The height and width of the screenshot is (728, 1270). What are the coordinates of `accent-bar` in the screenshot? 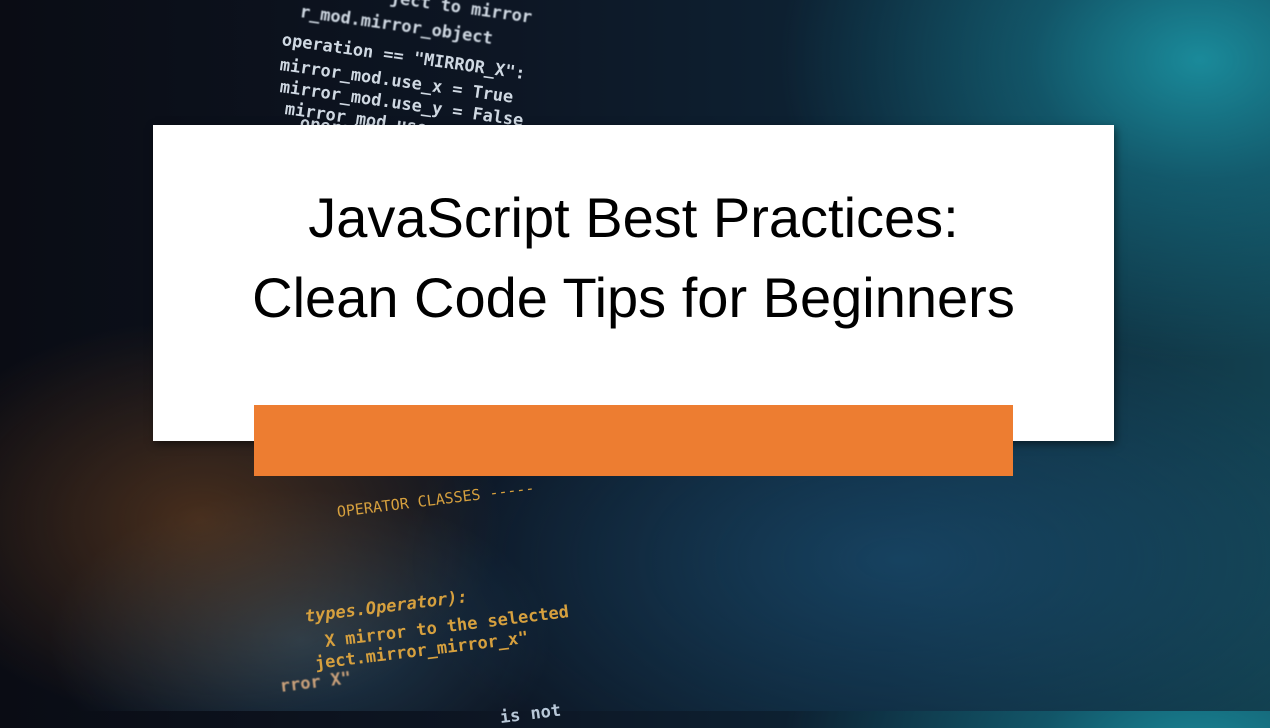 It's located at (633, 440).